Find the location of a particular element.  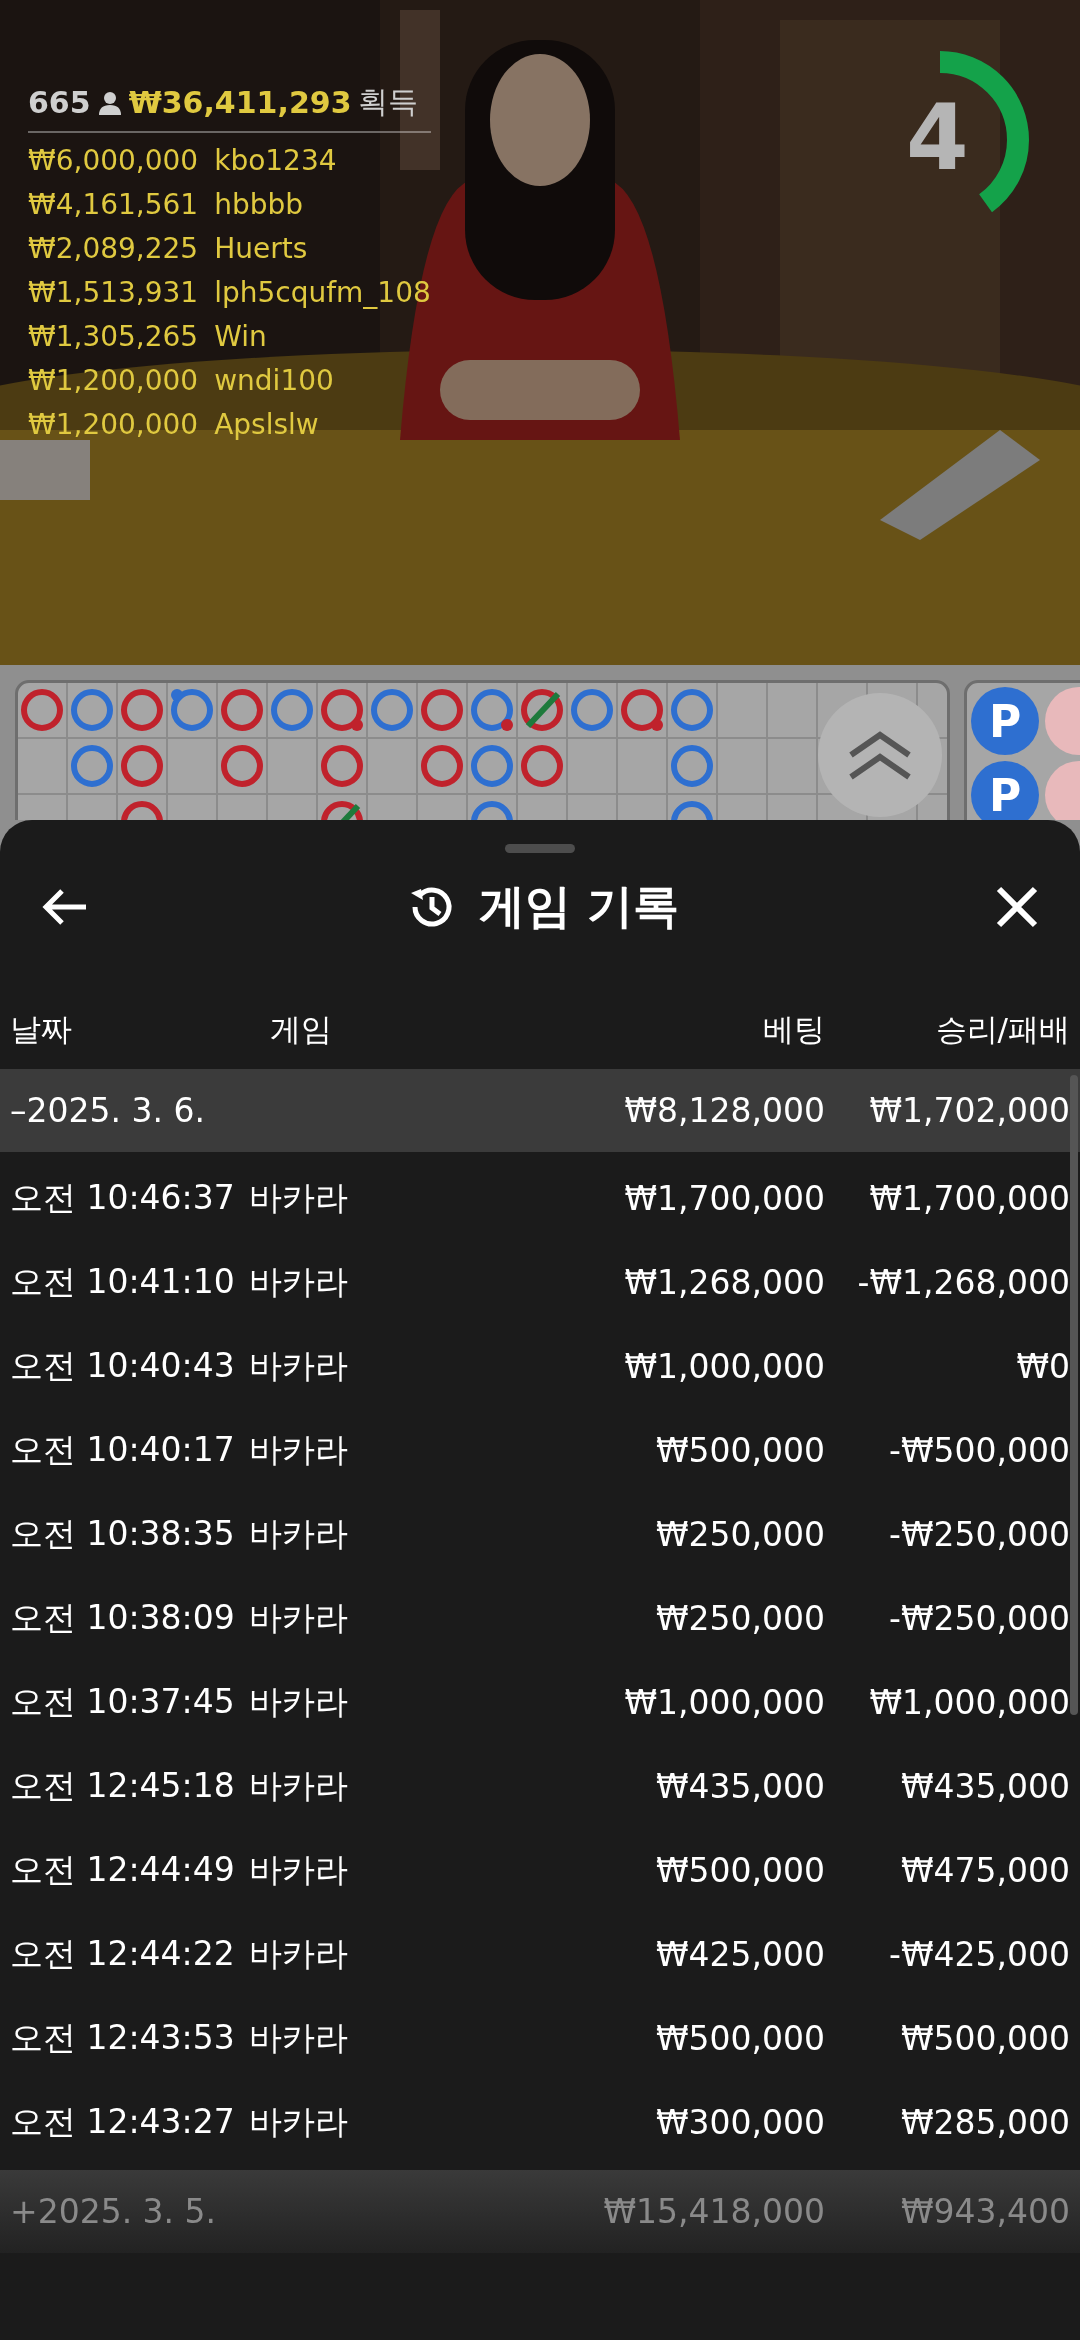

group-bet: ₩8,128,000 is located at coordinates (724, 1110).